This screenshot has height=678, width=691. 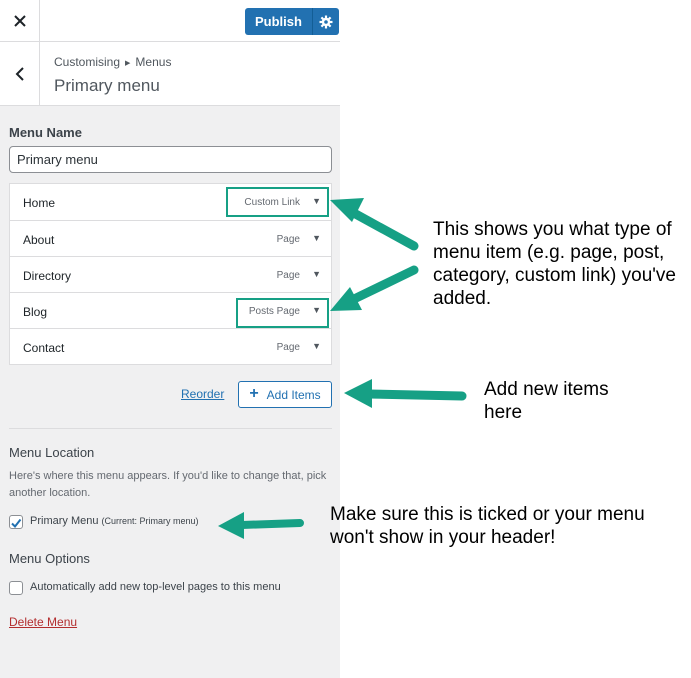 What do you see at coordinates (546, 401) in the screenshot?
I see `annotation-add-items: Add new items here` at bounding box center [546, 401].